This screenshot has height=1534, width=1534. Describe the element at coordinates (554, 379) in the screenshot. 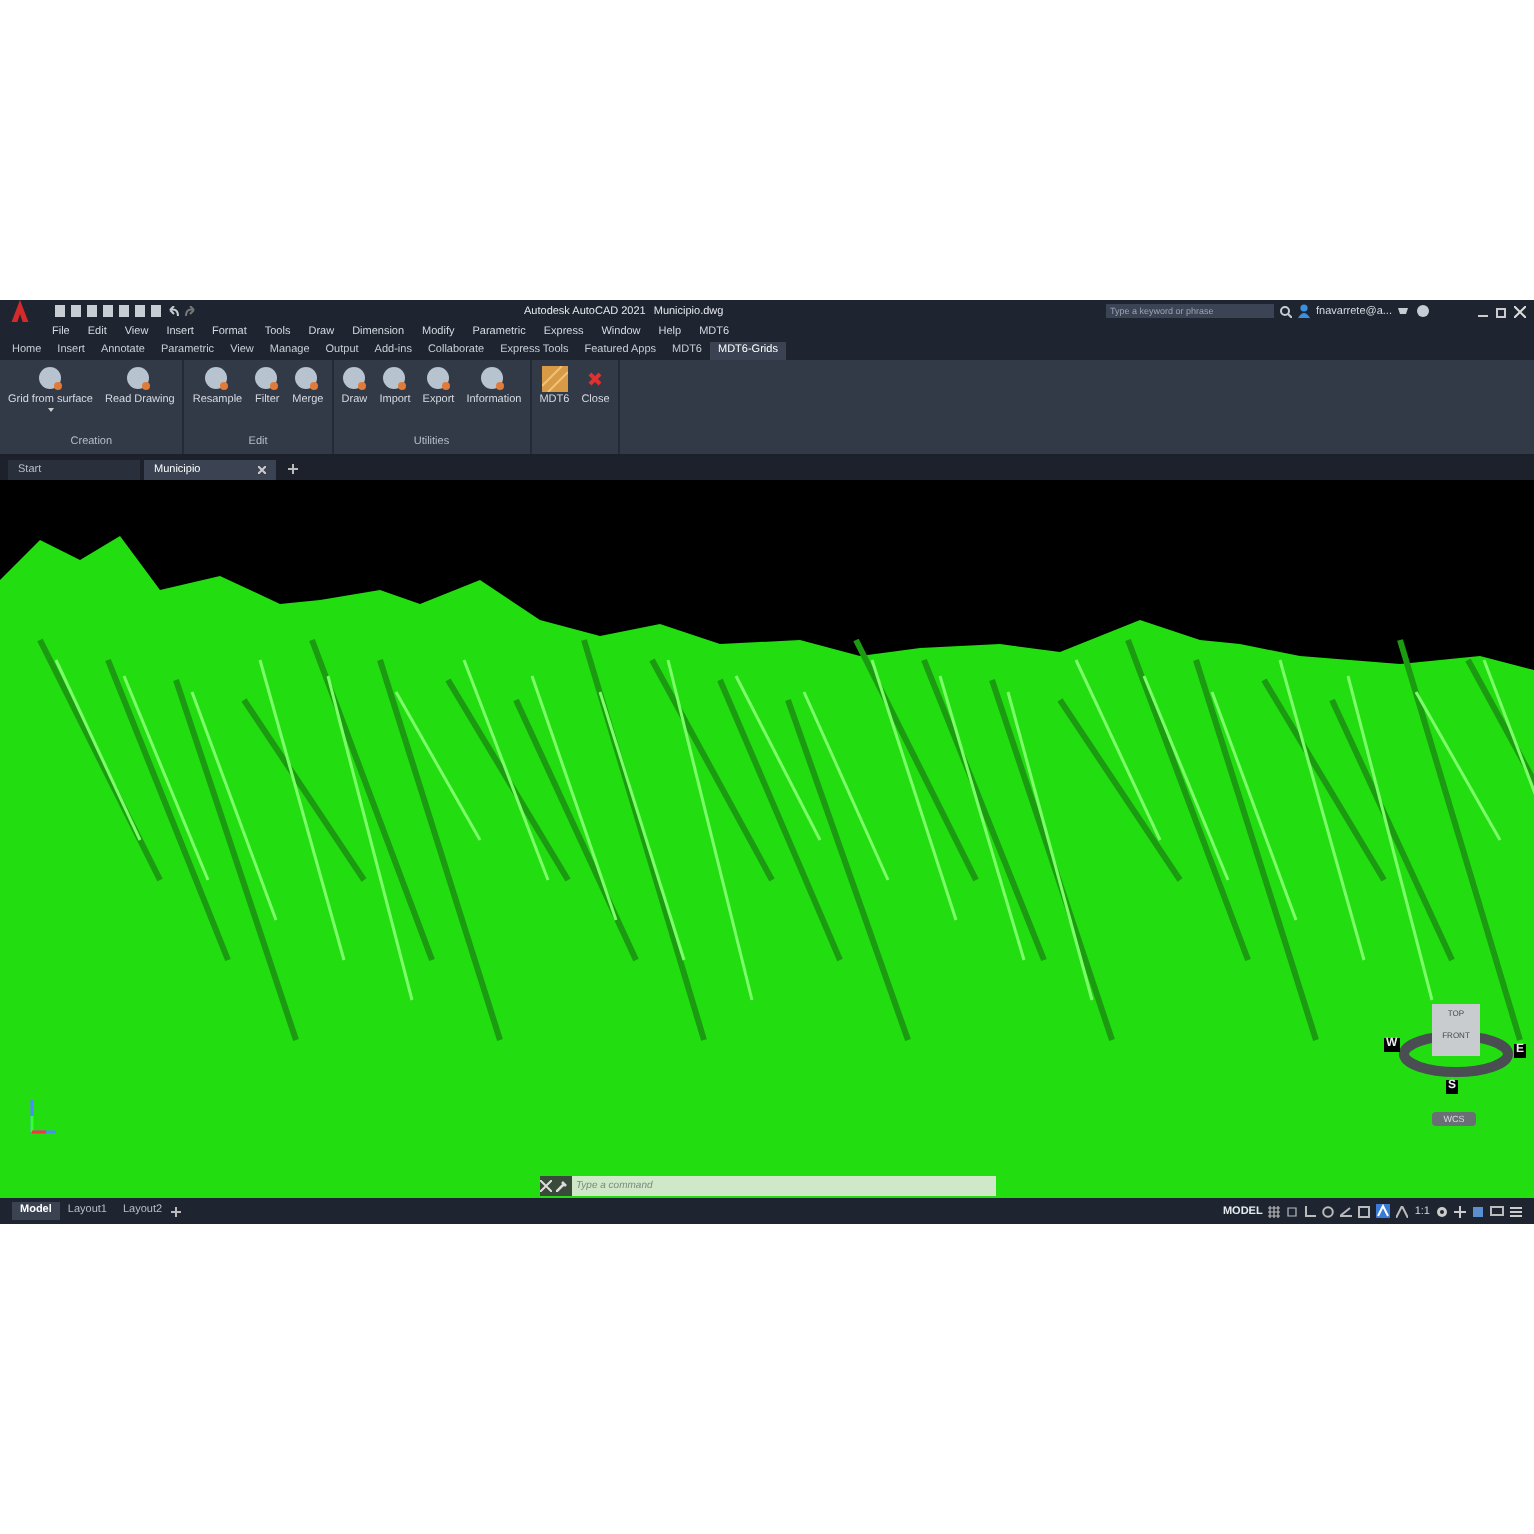

I see `texture-icon` at that location.